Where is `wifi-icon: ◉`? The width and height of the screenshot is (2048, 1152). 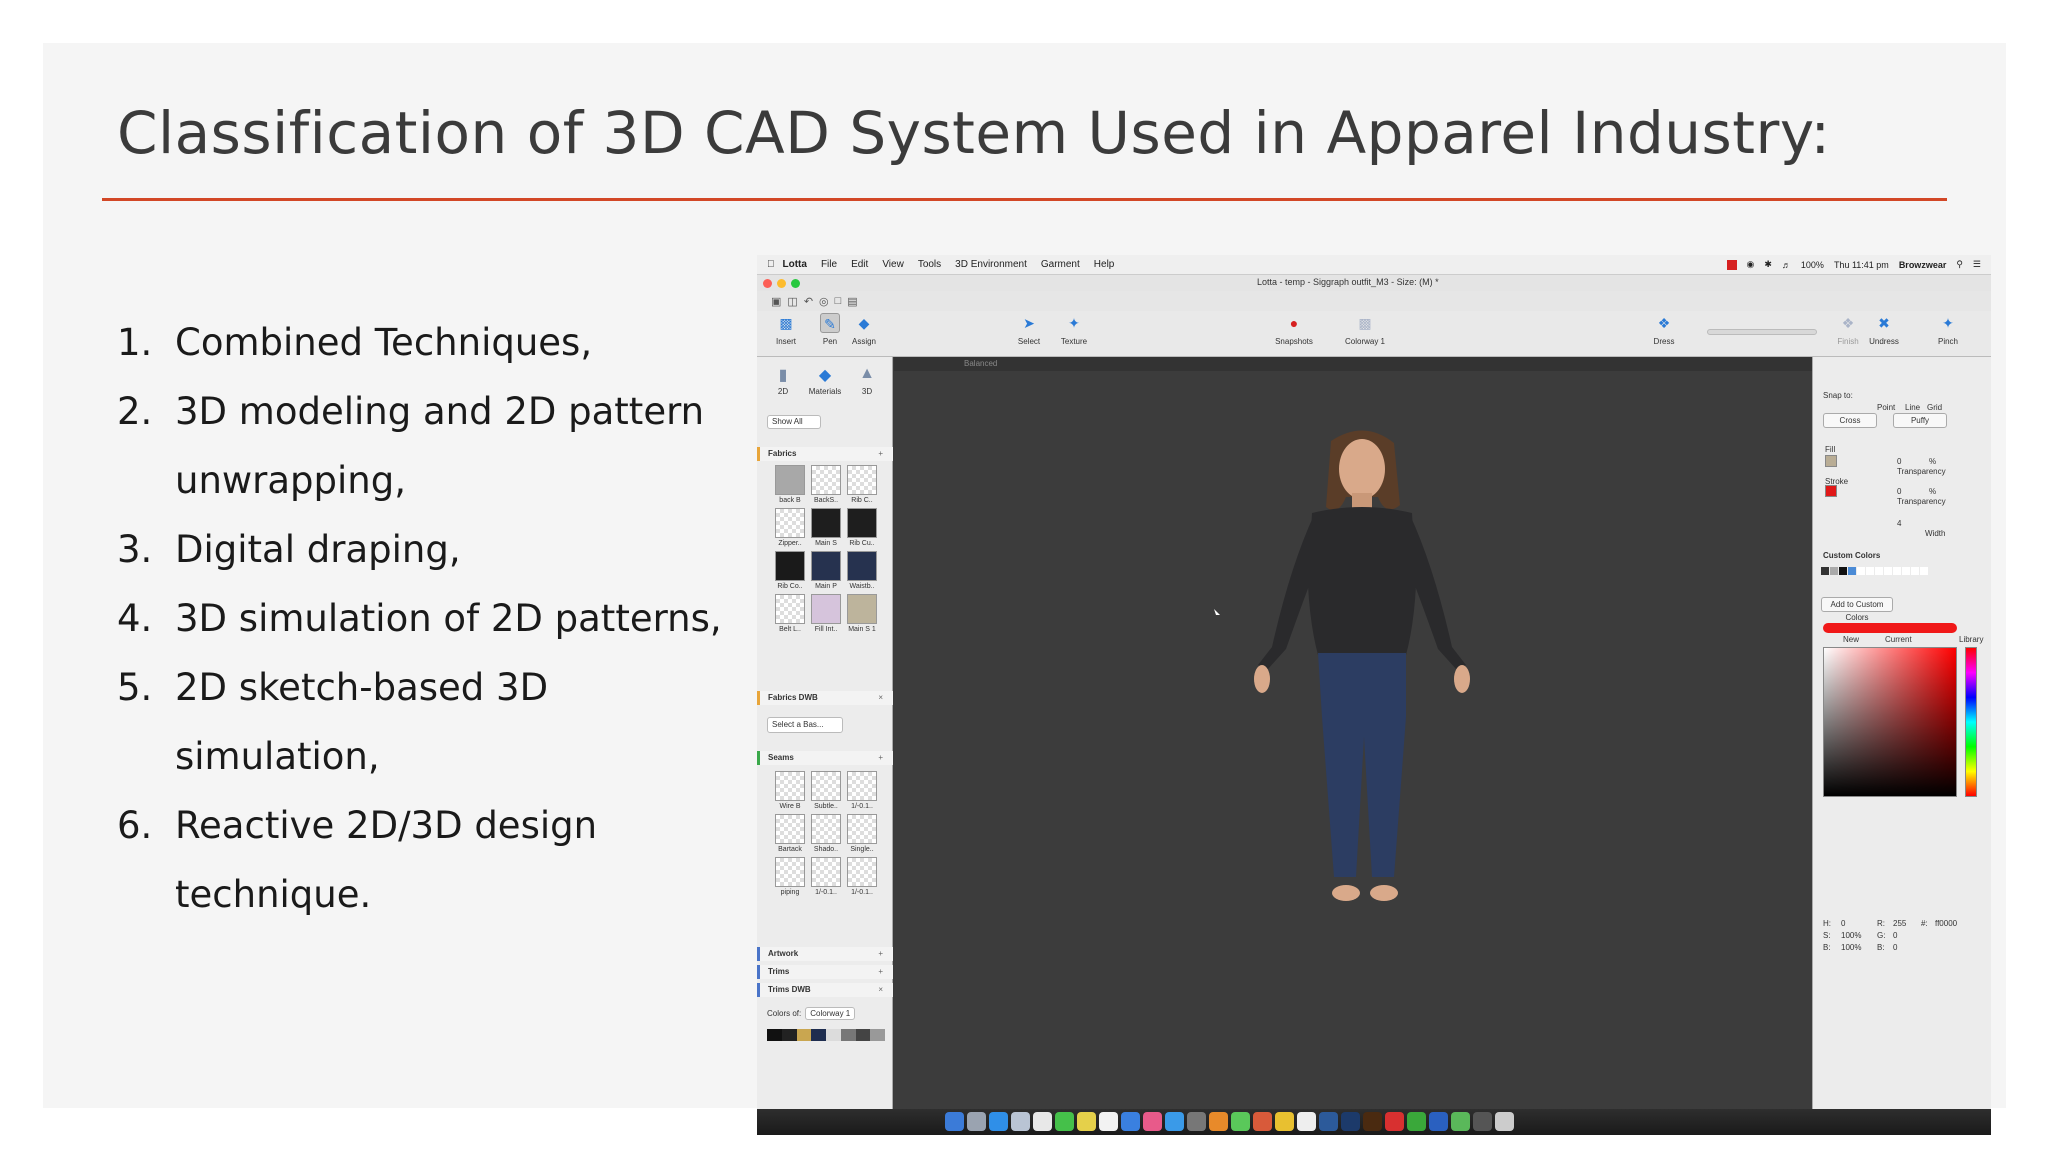 wifi-icon: ◉ is located at coordinates (1751, 264).